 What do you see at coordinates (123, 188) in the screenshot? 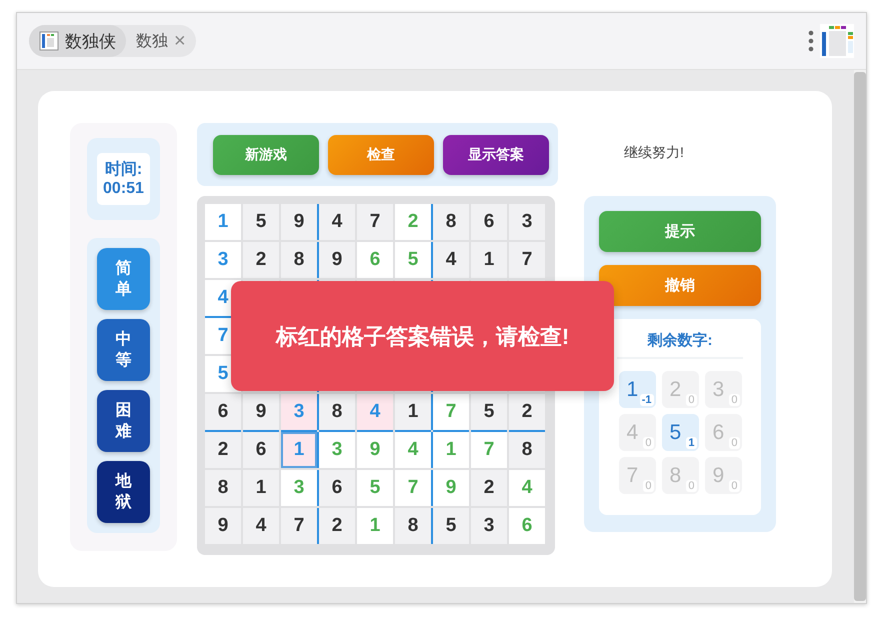
I see `timer-value: 00:51` at bounding box center [123, 188].